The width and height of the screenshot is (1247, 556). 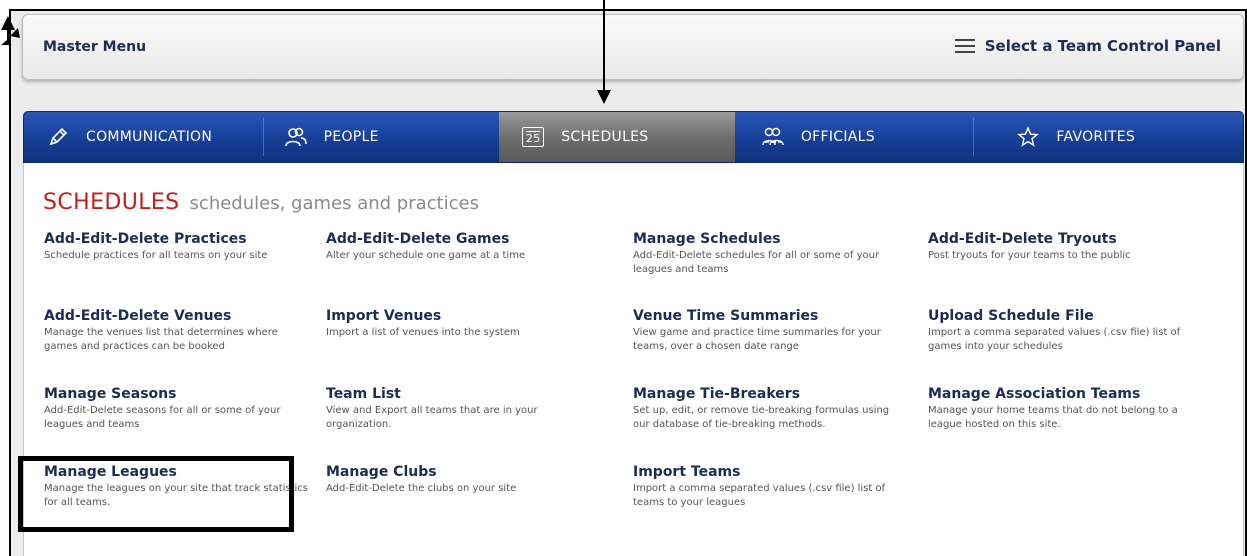 What do you see at coordinates (423, 332) in the screenshot?
I see `menu-item-desc: Import a list of venues into the system` at bounding box center [423, 332].